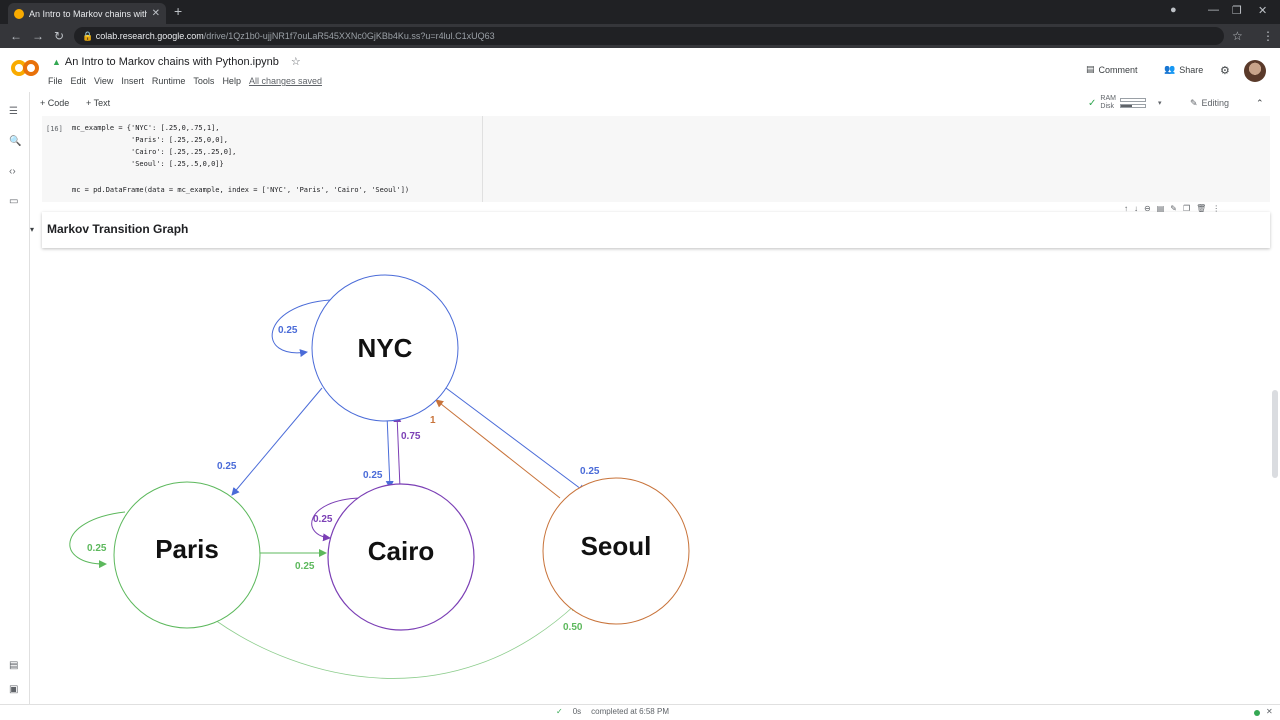  I want to click on menu-insert: Insert, so click(132, 81).